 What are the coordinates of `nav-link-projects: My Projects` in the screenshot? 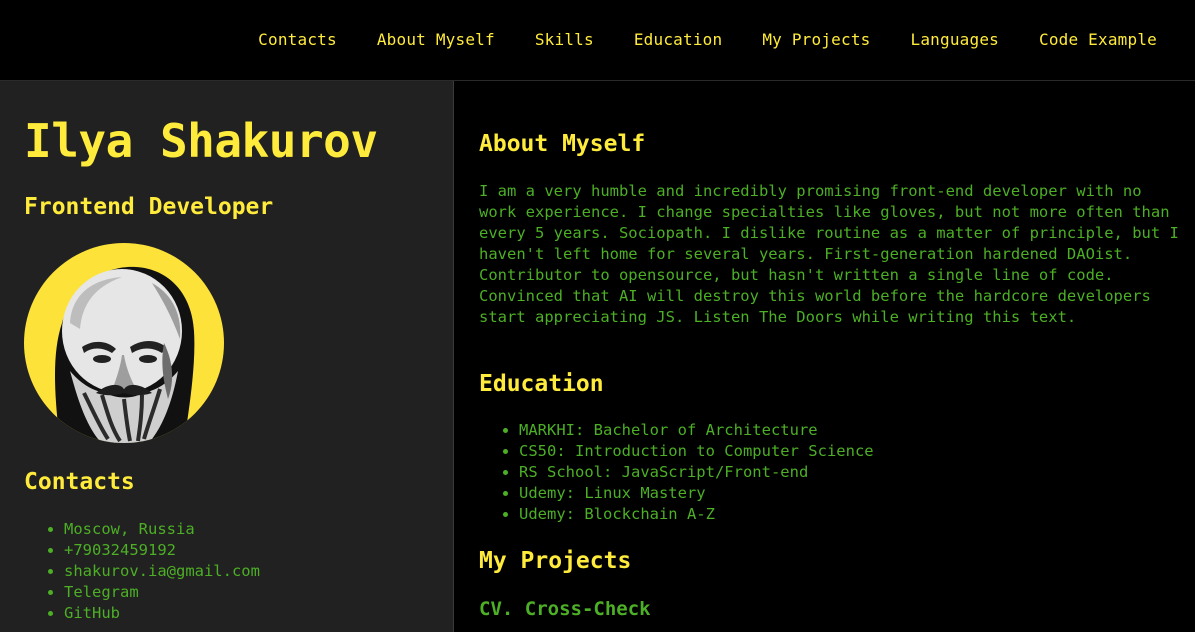 It's located at (816, 39).